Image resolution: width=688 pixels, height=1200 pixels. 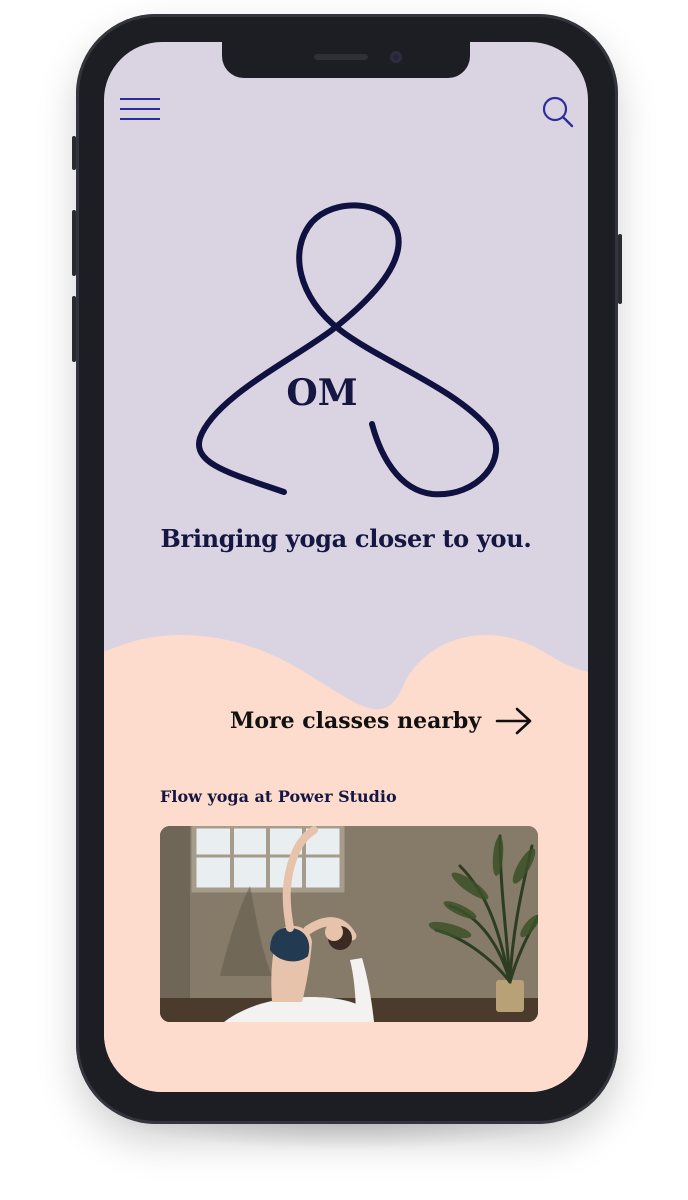 What do you see at coordinates (321, 393) in the screenshot?
I see `logo-text: OM` at bounding box center [321, 393].